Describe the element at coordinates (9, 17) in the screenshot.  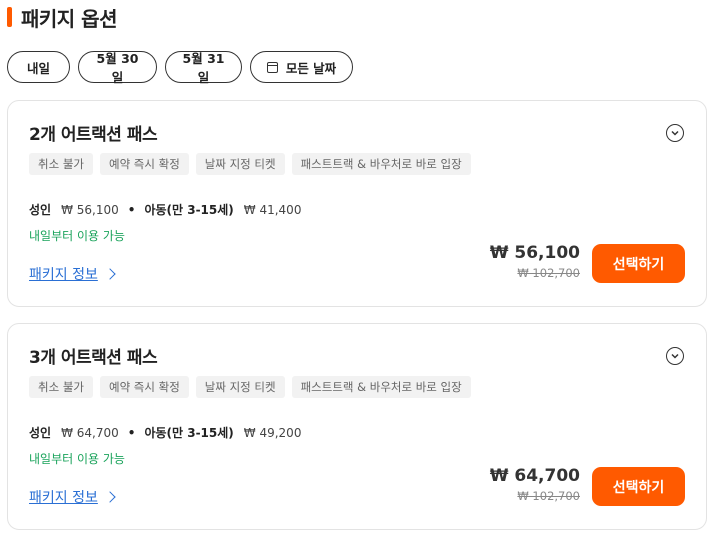
I see `accent-bar` at that location.